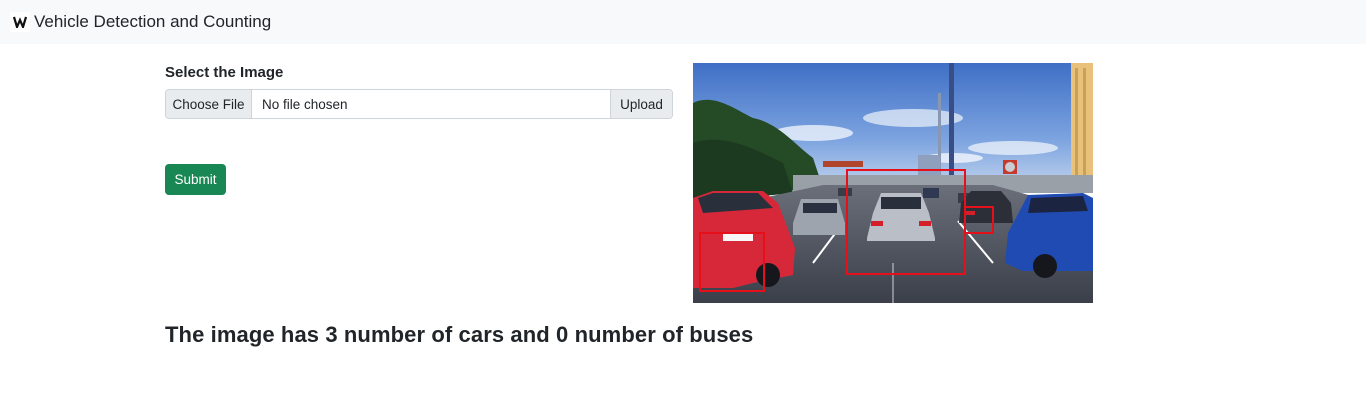 Image resolution: width=1366 pixels, height=413 pixels. What do you see at coordinates (20, 22) in the screenshot?
I see `w-logo-icon` at bounding box center [20, 22].